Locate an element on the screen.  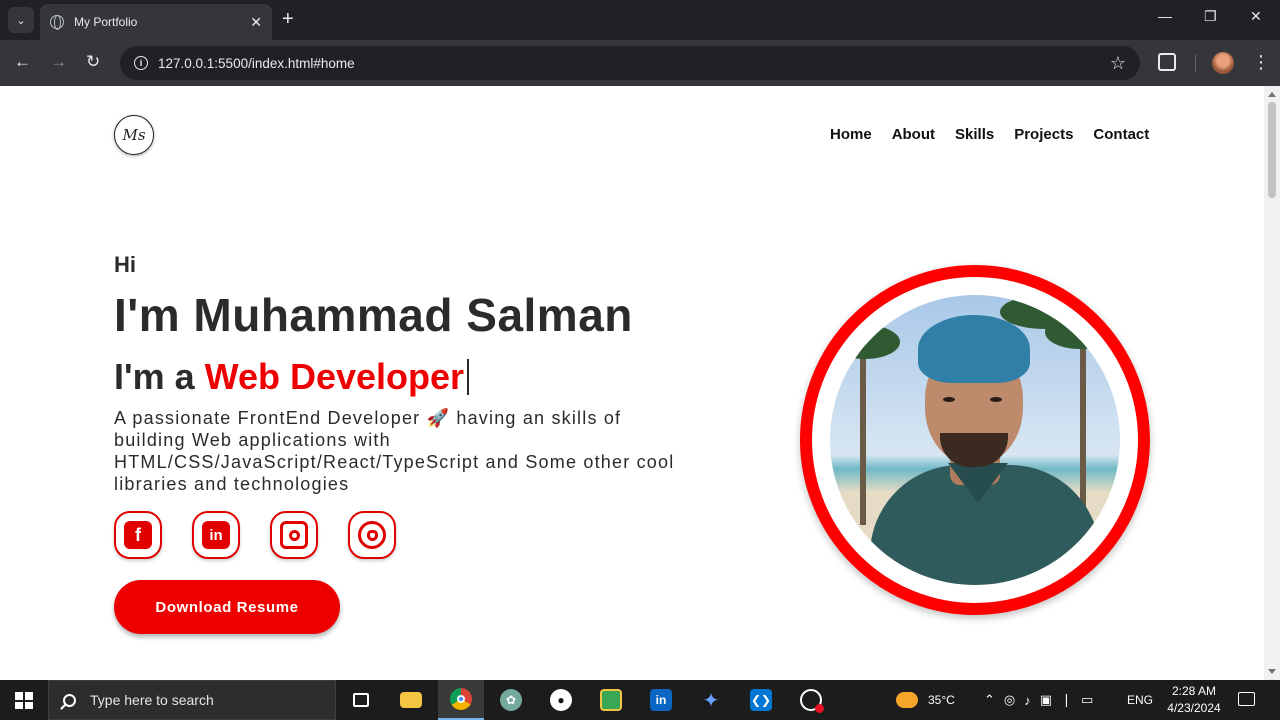
github-icon: ● is located at coordinates (561, 700).